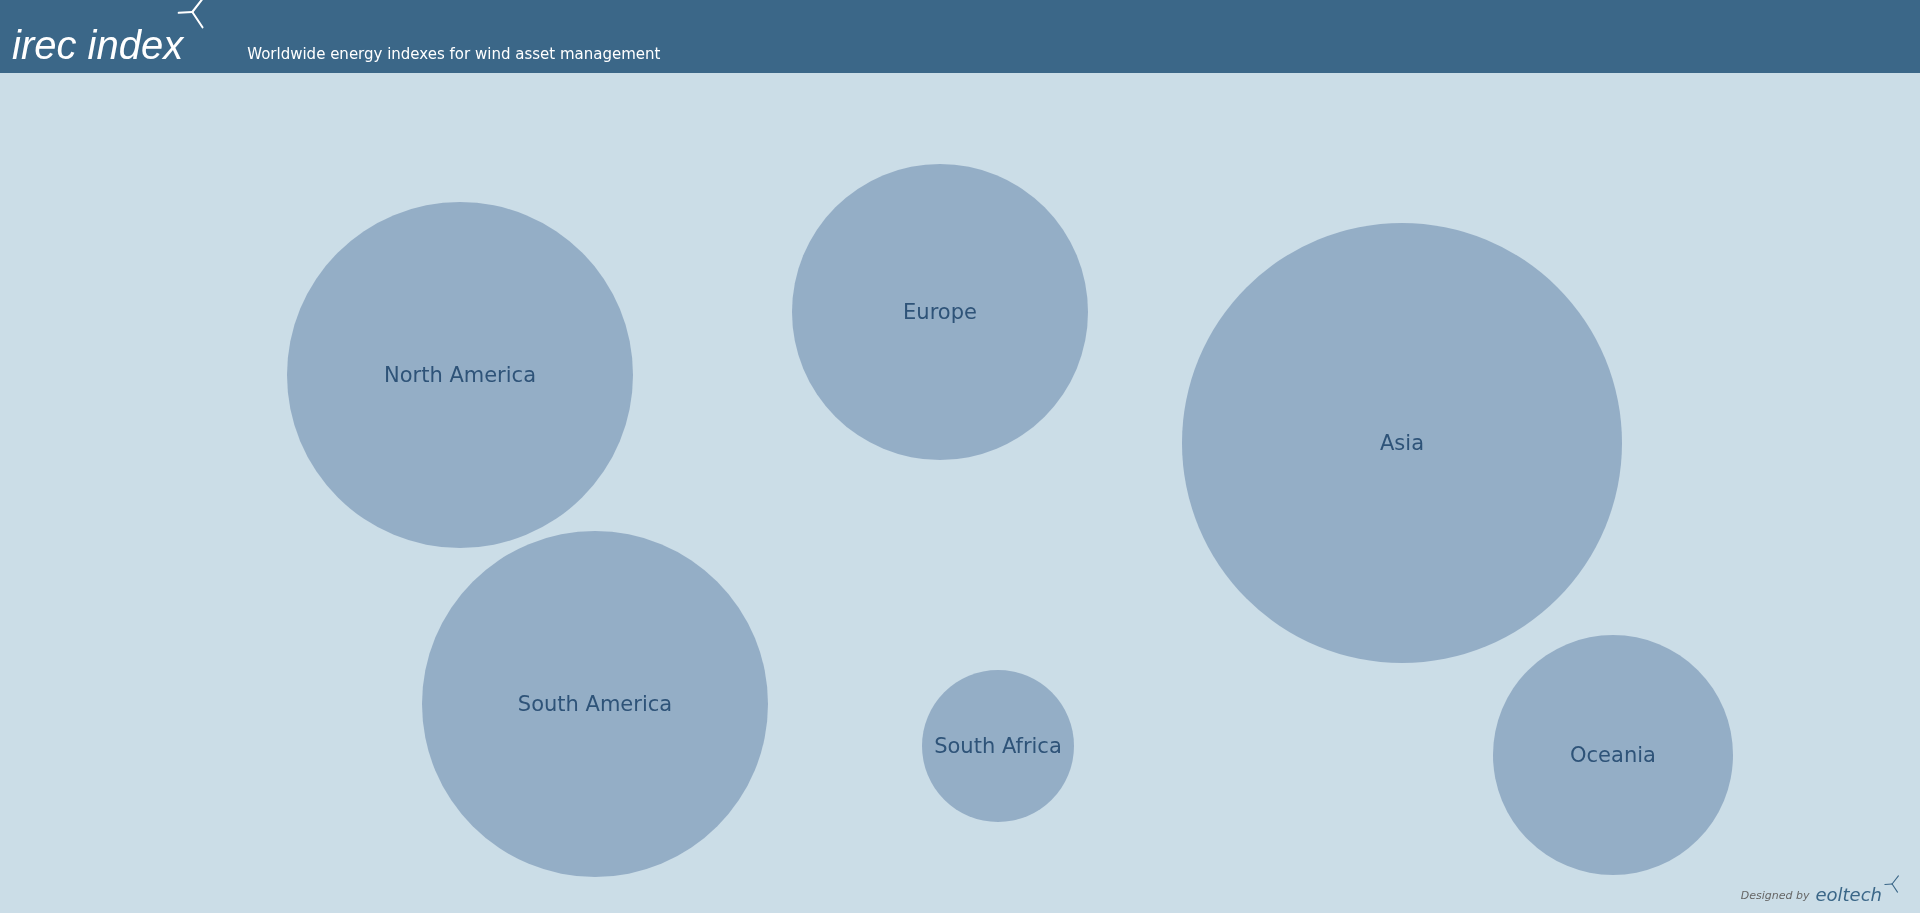 This screenshot has width=1920, height=913. Describe the element at coordinates (1775, 895) in the screenshot. I see `credit-text: Designed by` at that location.